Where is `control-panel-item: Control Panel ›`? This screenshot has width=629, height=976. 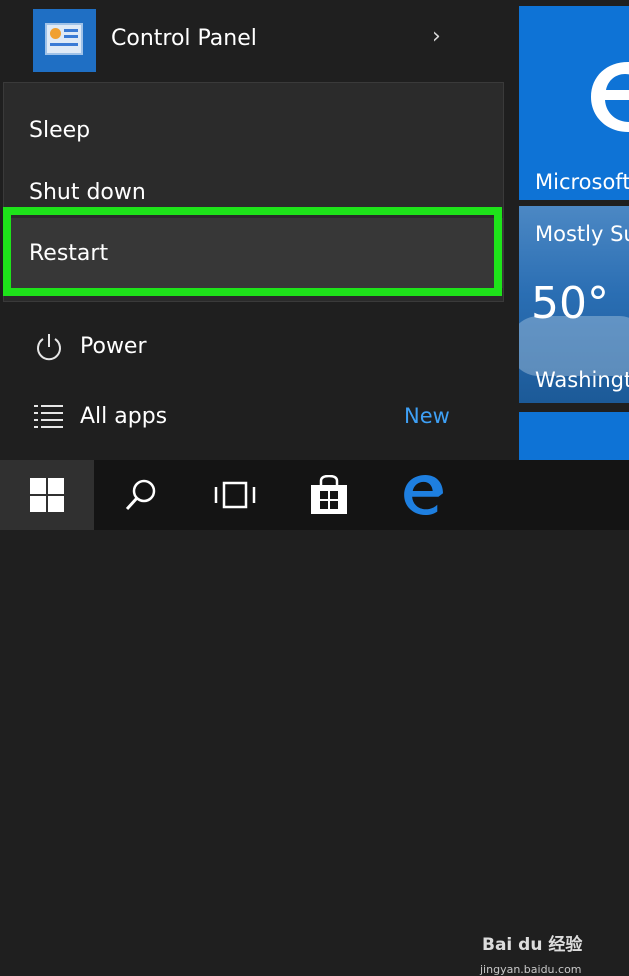
control-panel-item: Control Panel › is located at coordinates (258, 41).